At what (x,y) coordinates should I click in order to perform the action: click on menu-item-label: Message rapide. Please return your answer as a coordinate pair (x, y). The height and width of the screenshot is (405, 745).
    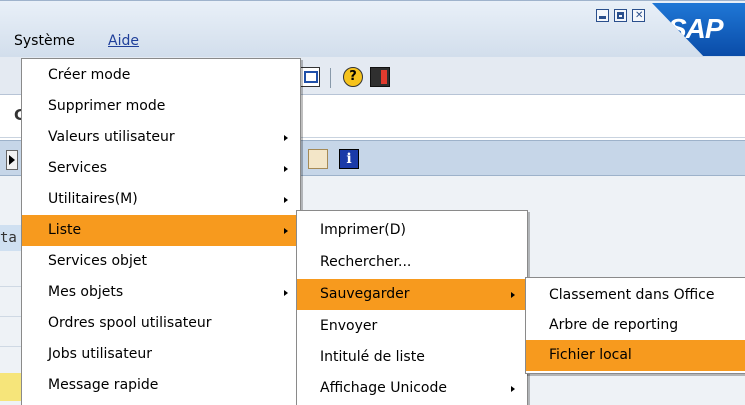
    Looking at the image, I should click on (103, 385).